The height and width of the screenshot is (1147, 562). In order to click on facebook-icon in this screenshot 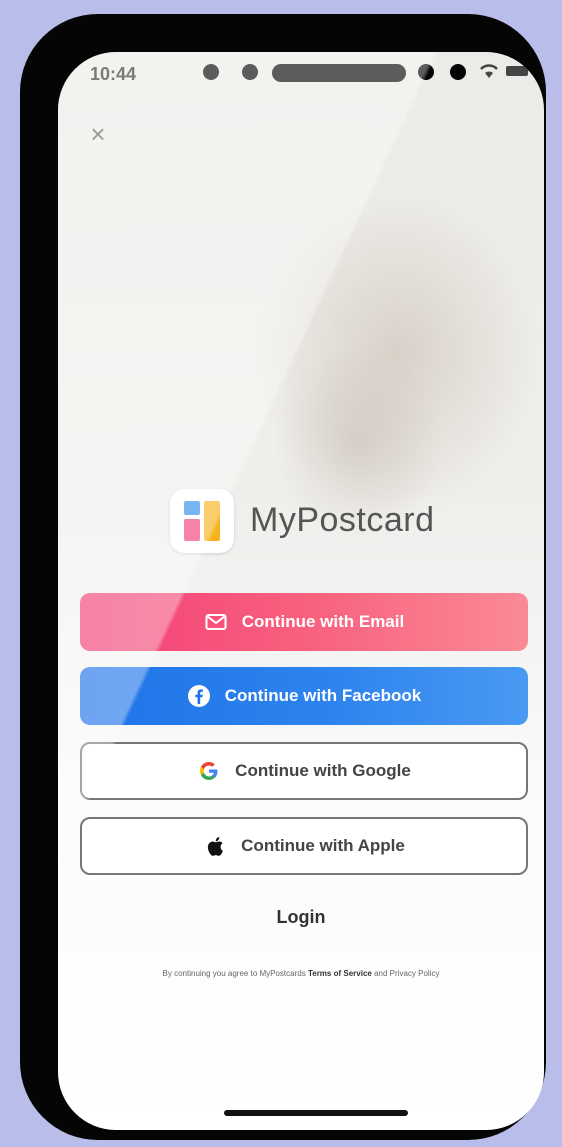, I will do `click(199, 696)`.